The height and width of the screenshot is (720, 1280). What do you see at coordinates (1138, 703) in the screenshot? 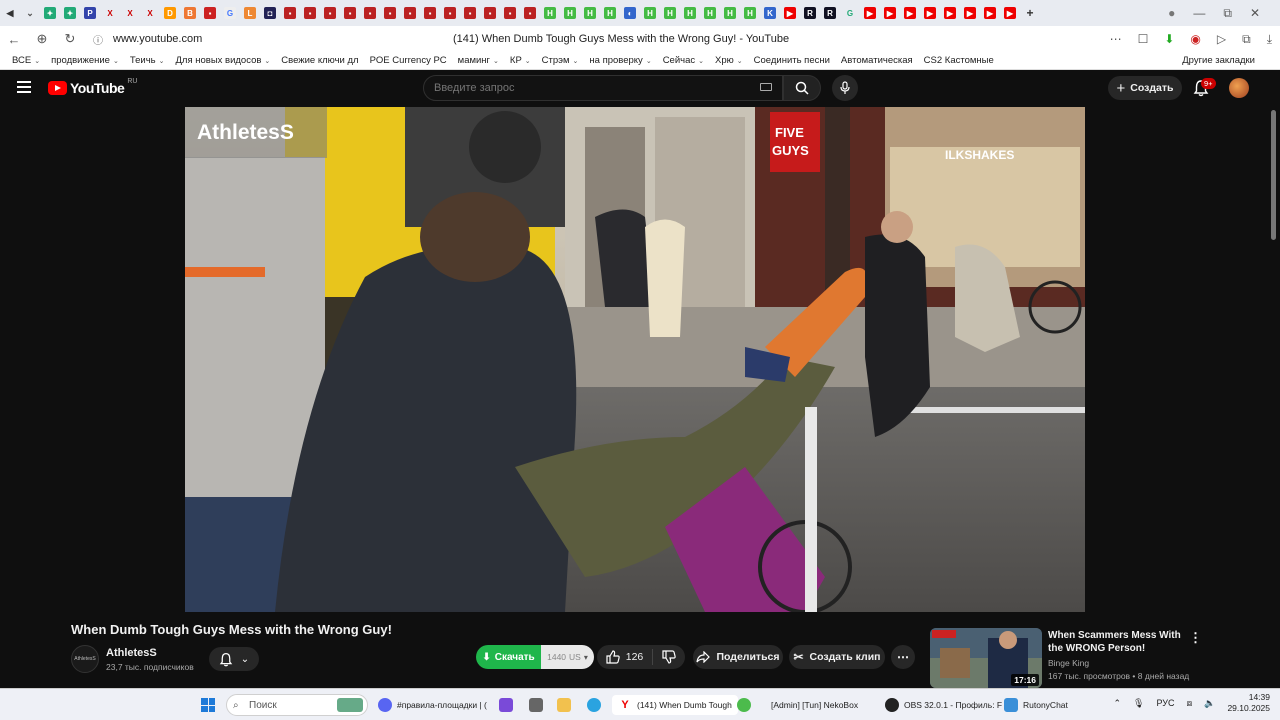
I see `microphone-icon: 🎙` at bounding box center [1138, 703].